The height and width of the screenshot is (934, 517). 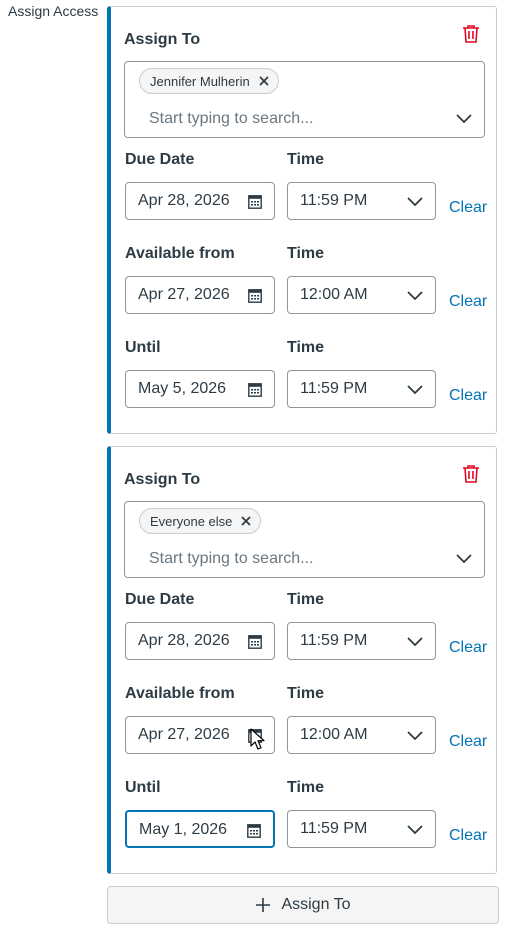 I want to click on until-date-input: May 1, 2026, so click(x=200, y=829).